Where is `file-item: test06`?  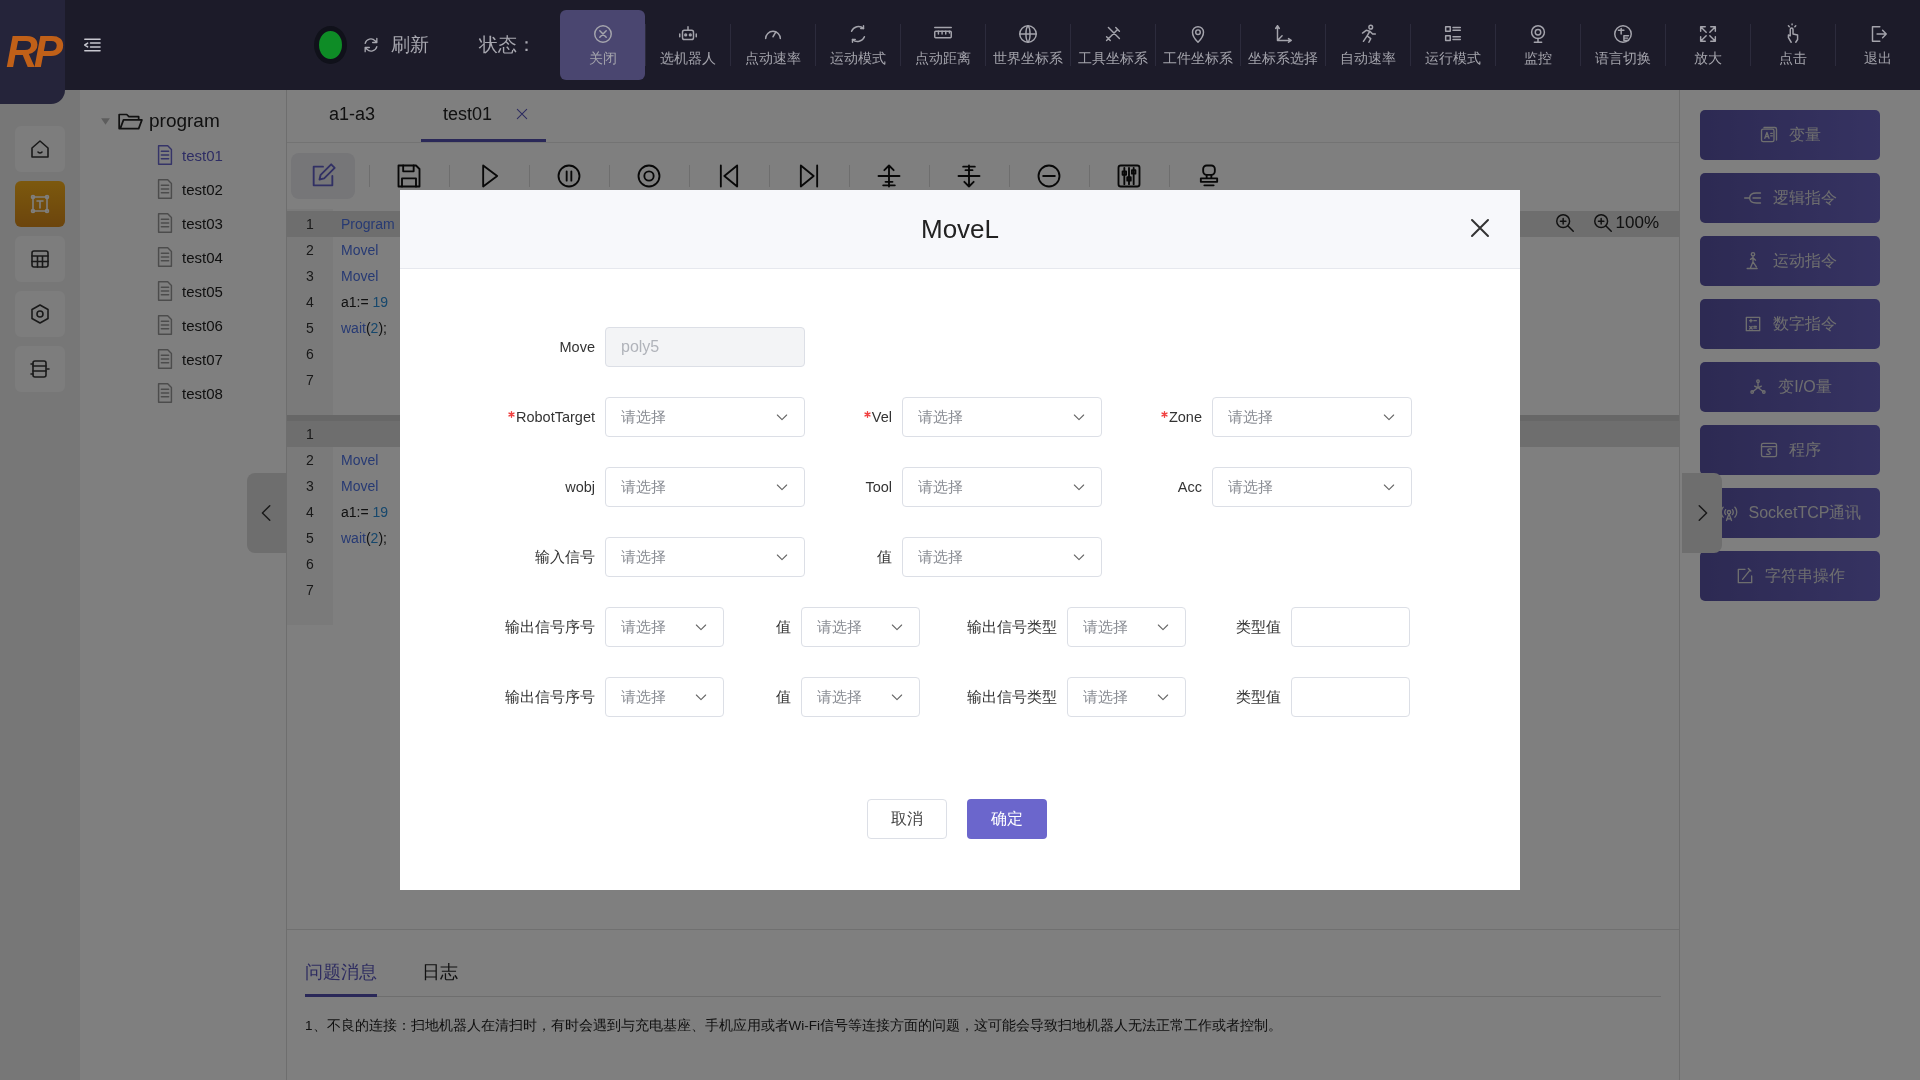 file-item: test06 is located at coordinates (183, 325).